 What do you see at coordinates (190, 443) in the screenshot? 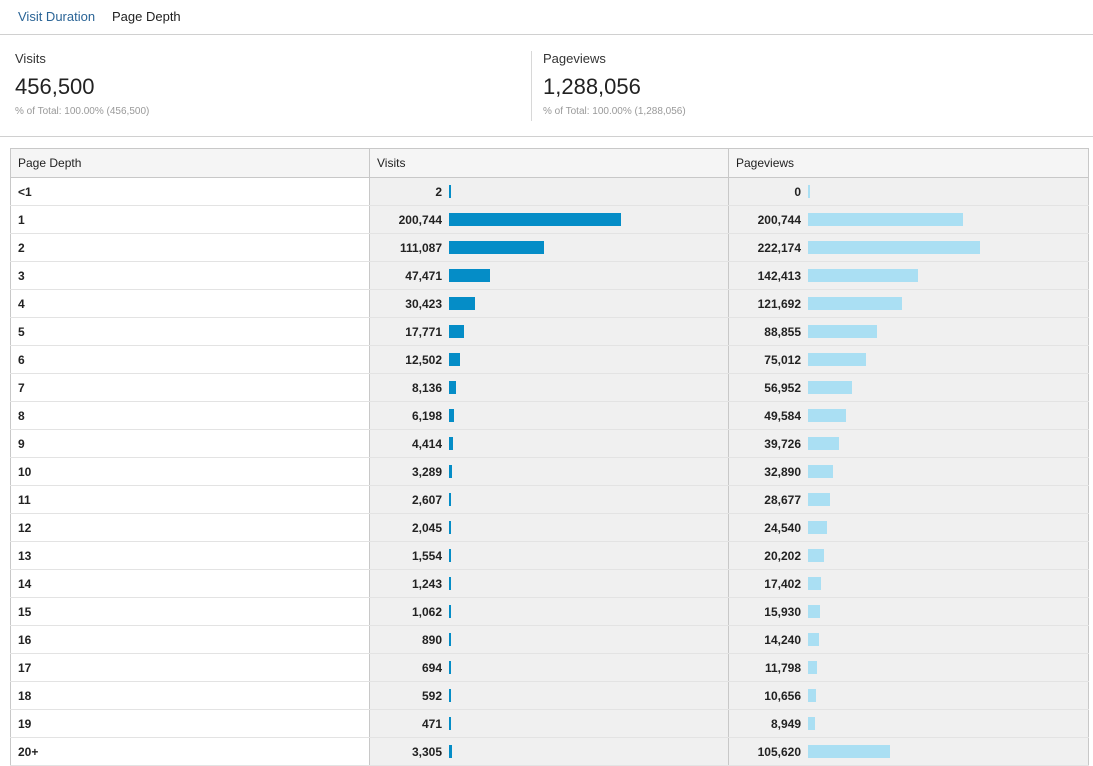
I see `page-depth-cell: 9` at bounding box center [190, 443].